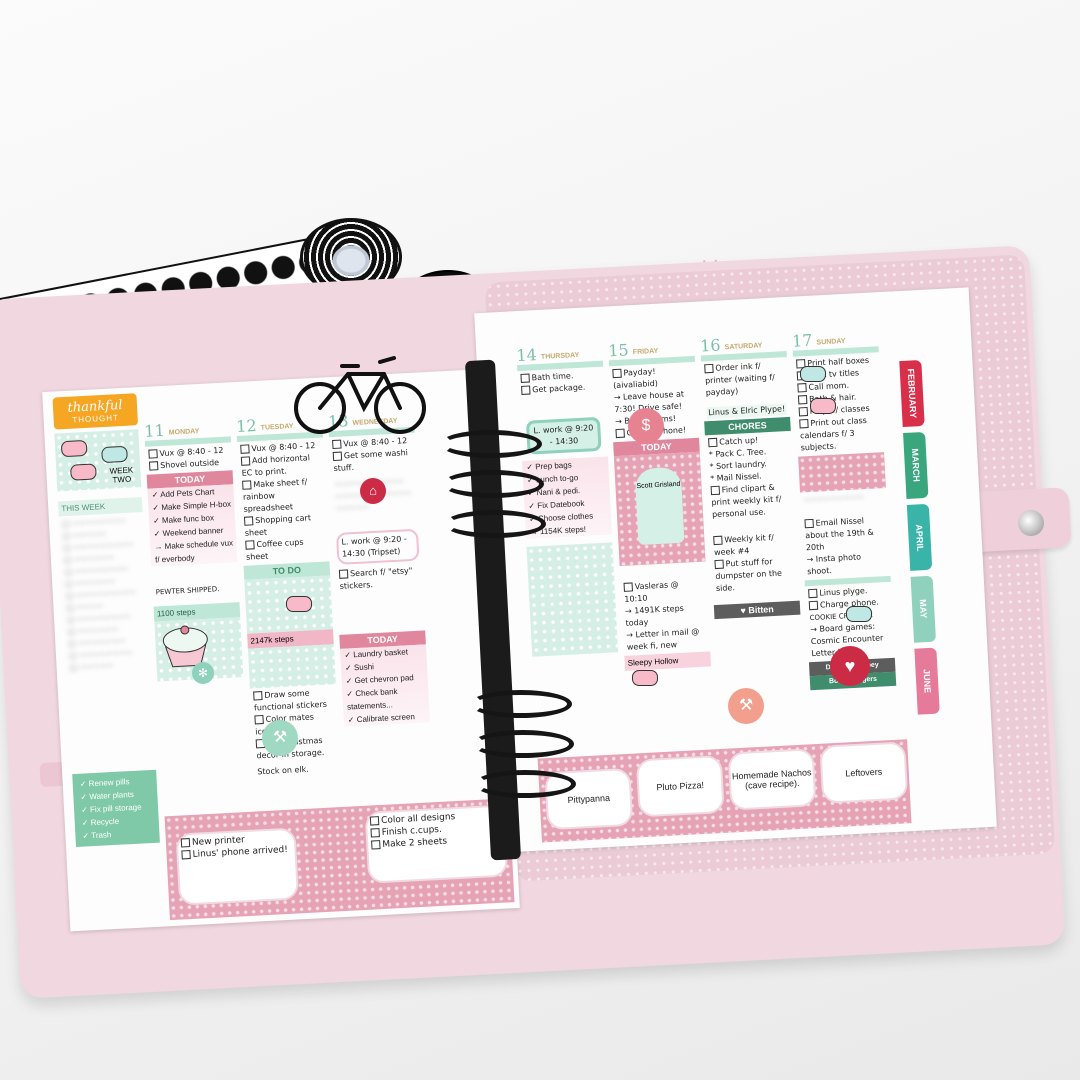  I want to click on note: Coffee cups sheet, so click(274, 549).